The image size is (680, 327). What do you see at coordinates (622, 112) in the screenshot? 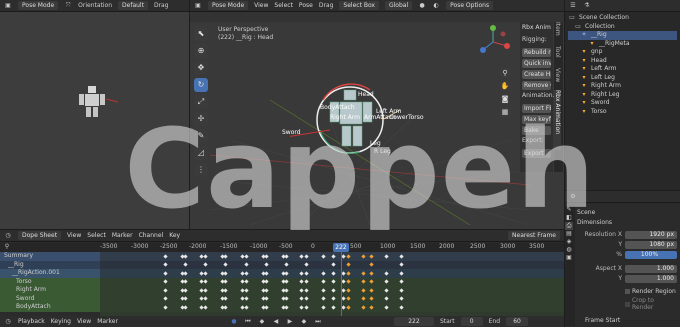
I see `outliner-item-torso: ▾ Torso` at bounding box center [622, 112].